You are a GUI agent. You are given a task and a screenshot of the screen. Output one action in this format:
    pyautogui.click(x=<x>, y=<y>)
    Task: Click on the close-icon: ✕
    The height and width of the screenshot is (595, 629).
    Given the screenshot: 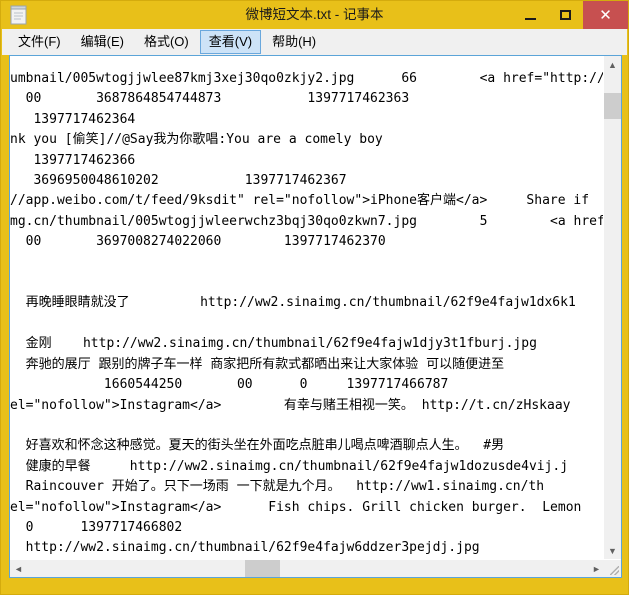 What is the action you would take?
    pyautogui.click(x=605, y=15)
    